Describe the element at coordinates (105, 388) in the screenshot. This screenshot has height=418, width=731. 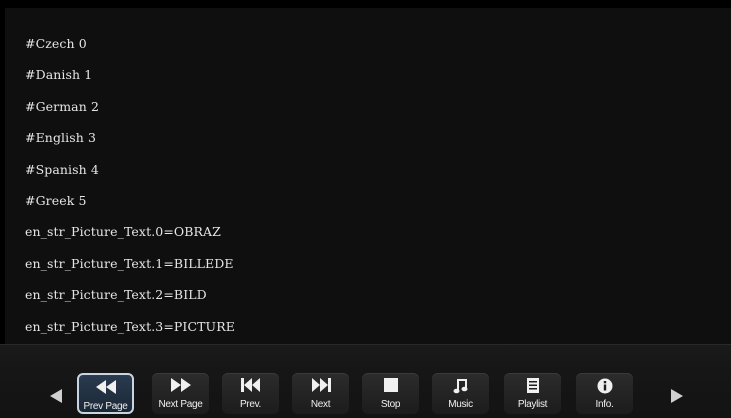
I see `rewind-icon` at that location.